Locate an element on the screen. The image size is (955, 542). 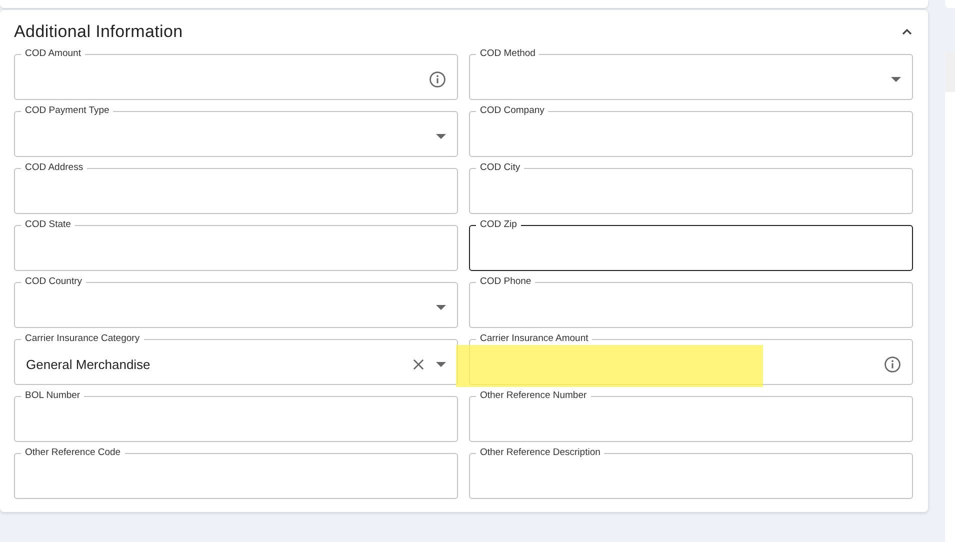
field-label: Carrier Insurance Category is located at coordinates (82, 339).